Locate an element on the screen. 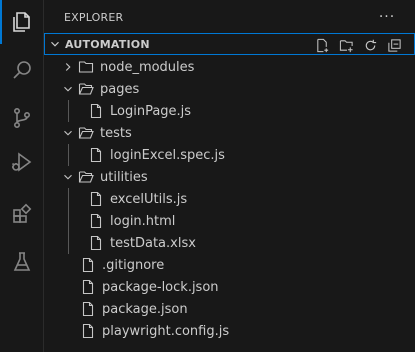 Image resolution: width=415 pixels, height=352 pixels. workspace-section-header: AUTOMATION is located at coordinates (229, 44).